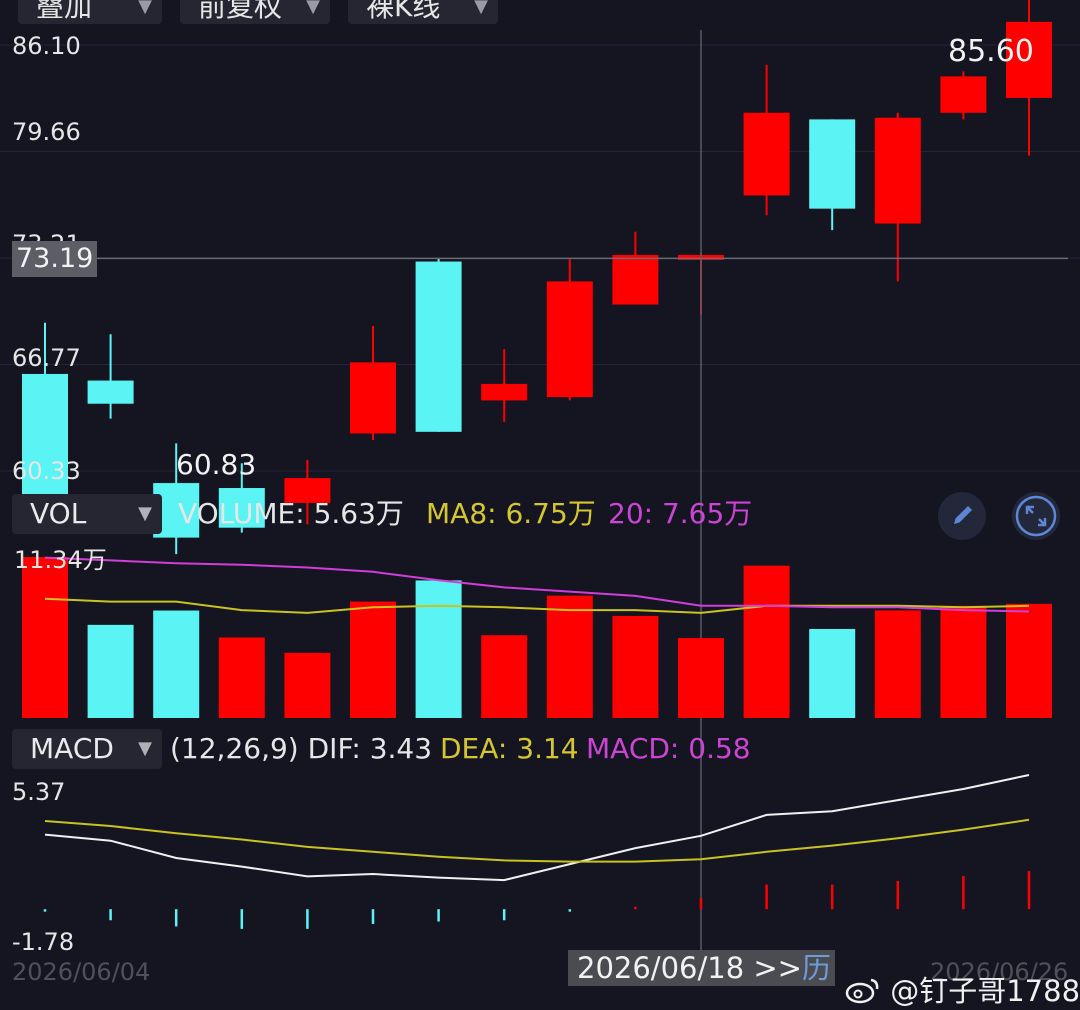 This screenshot has height=1010, width=1080. Describe the element at coordinates (991, 51) in the screenshot. I see `high-price-label: 85.60` at that location.